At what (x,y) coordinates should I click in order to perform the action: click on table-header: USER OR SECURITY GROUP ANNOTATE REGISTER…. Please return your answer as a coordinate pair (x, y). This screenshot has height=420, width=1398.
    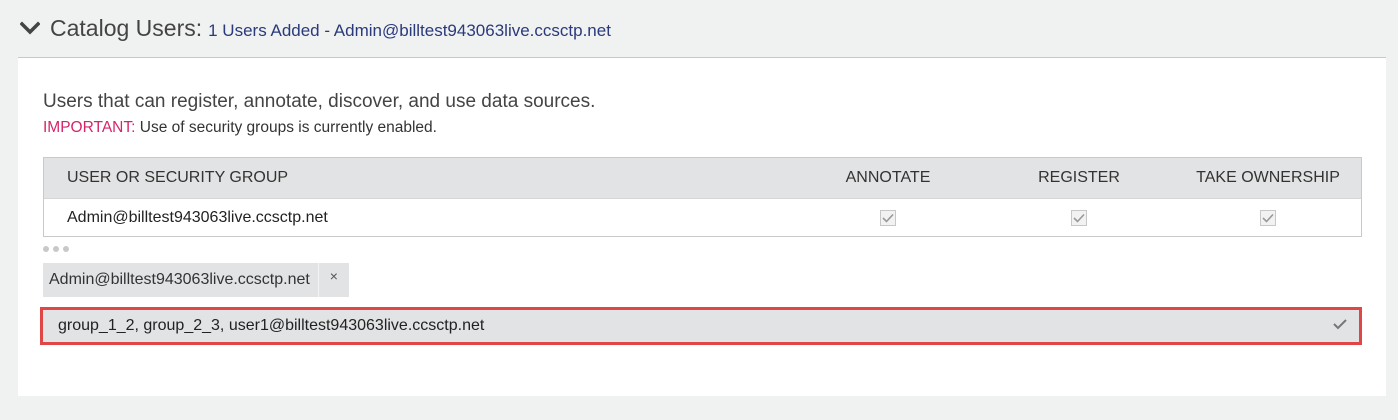
    Looking at the image, I should click on (702, 178).